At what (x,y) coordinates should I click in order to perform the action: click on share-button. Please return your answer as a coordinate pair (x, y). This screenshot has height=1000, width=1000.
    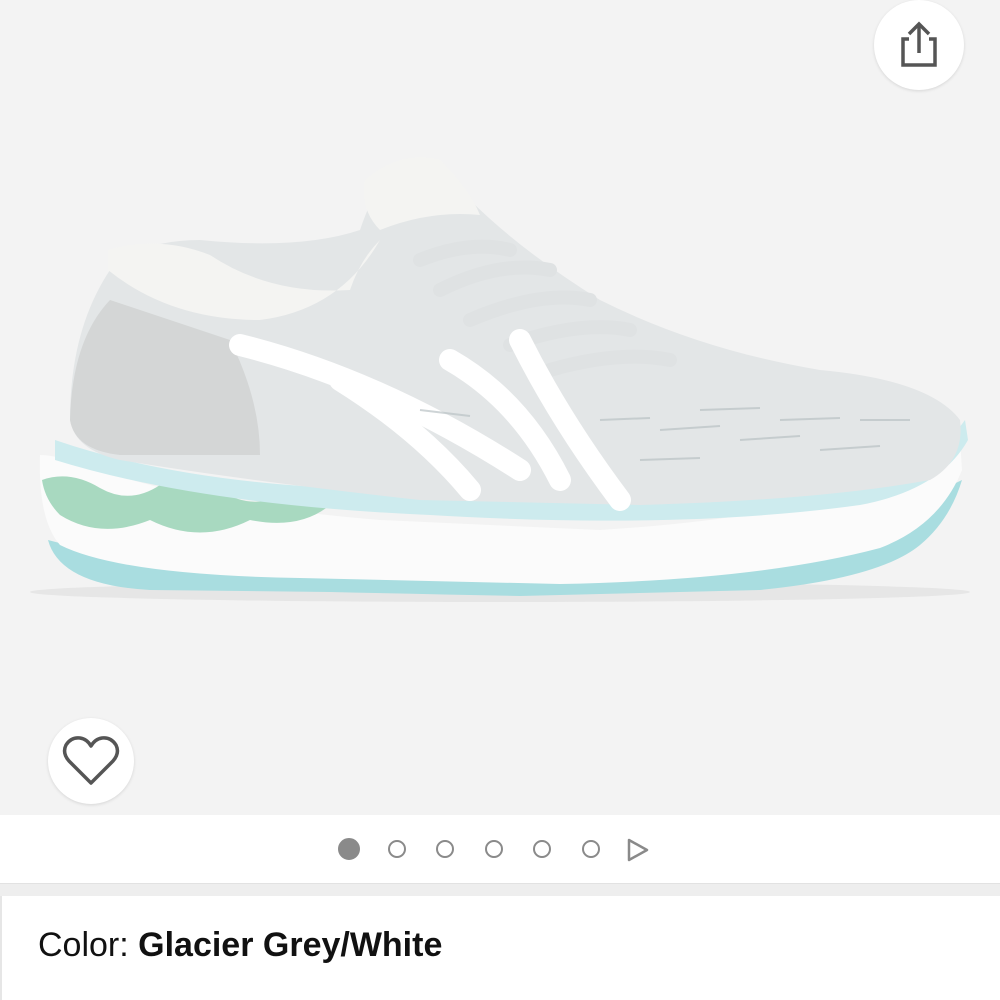
    Looking at the image, I should click on (919, 45).